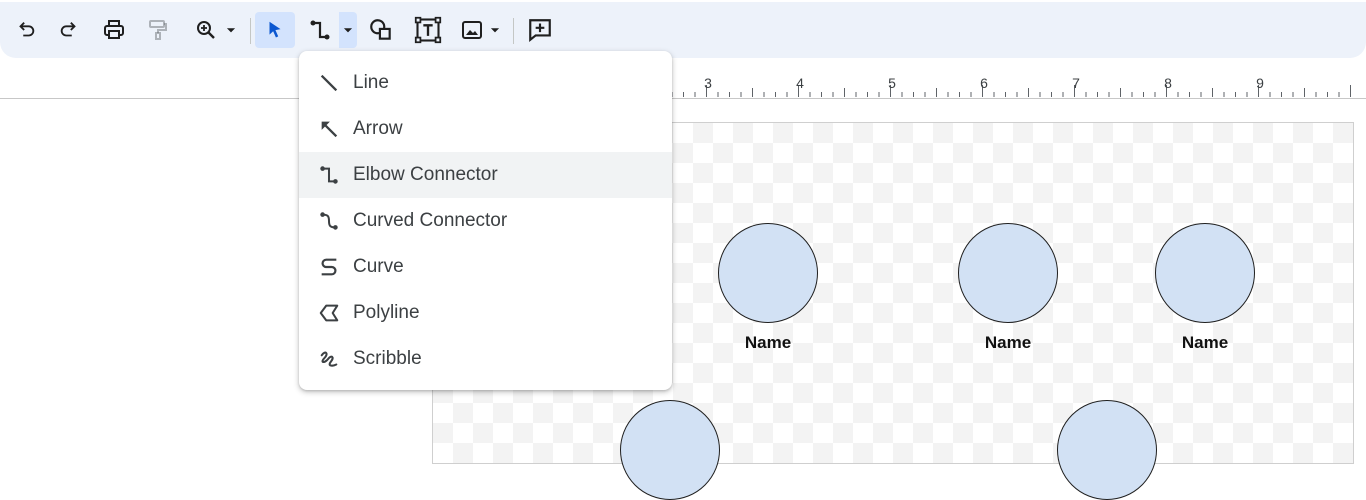  What do you see at coordinates (378, 266) in the screenshot?
I see `menu-item-label: Curve` at bounding box center [378, 266].